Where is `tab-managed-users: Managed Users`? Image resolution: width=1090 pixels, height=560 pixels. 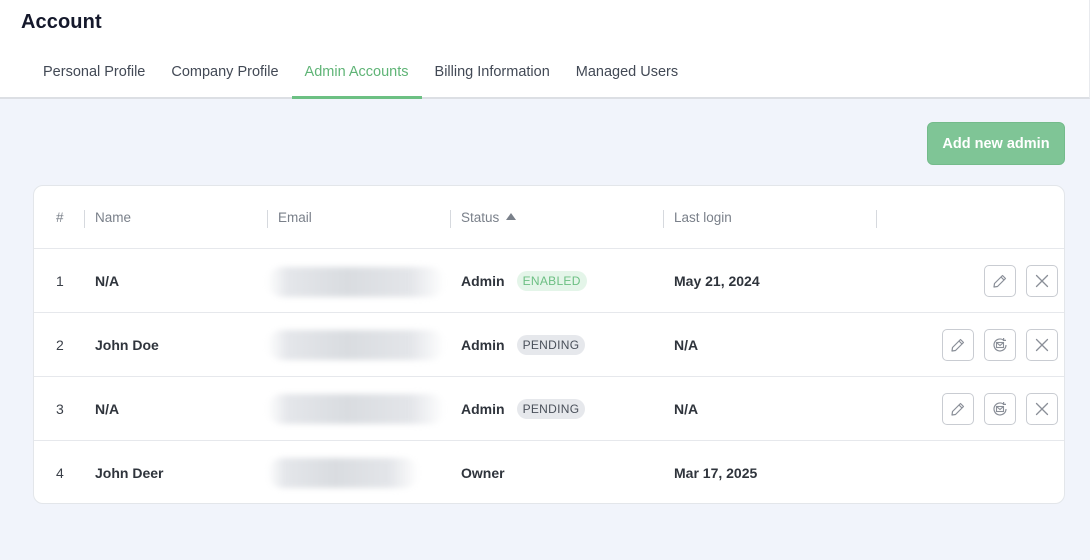
tab-managed-users: Managed Users is located at coordinates (627, 75).